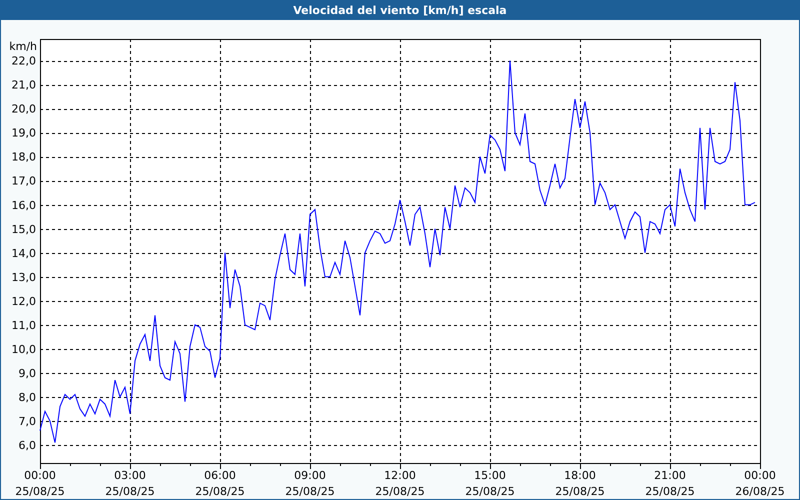 The height and width of the screenshot is (500, 800). Describe the element at coordinates (490, 483) in the screenshot. I see `axis-label: 15:00 25/08/25` at that location.